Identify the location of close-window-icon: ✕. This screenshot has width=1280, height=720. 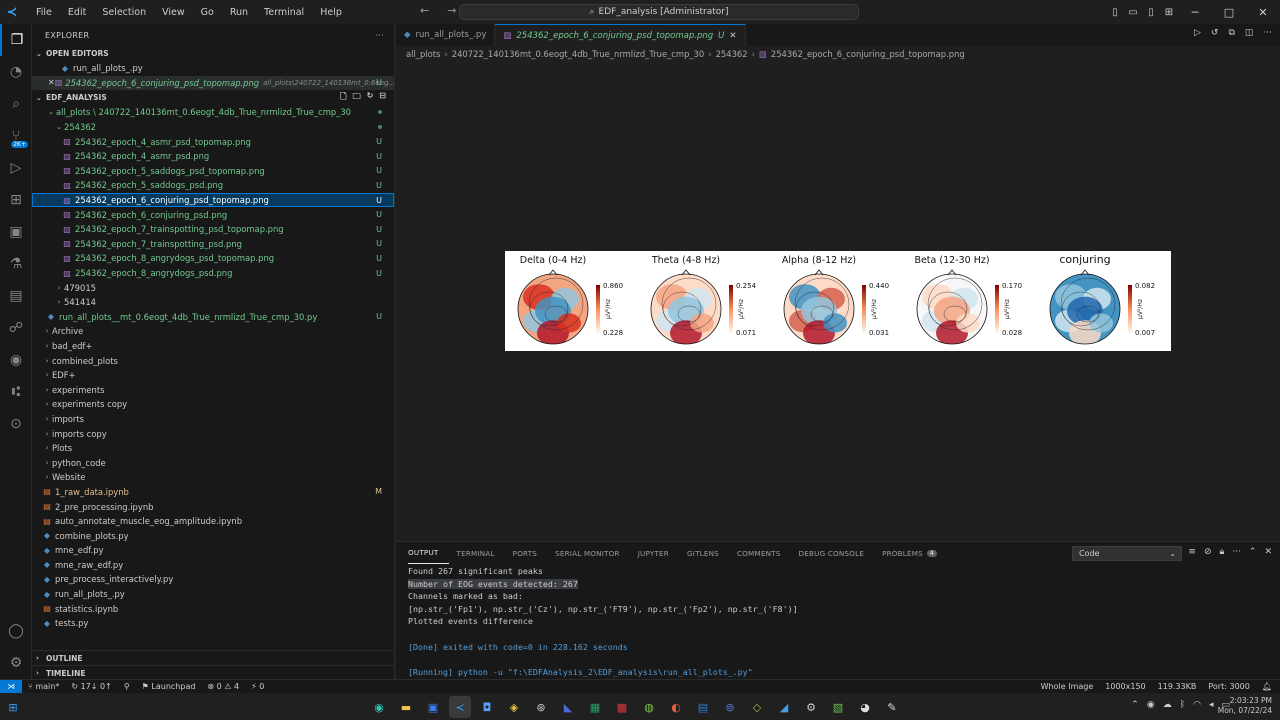
(1263, 12).